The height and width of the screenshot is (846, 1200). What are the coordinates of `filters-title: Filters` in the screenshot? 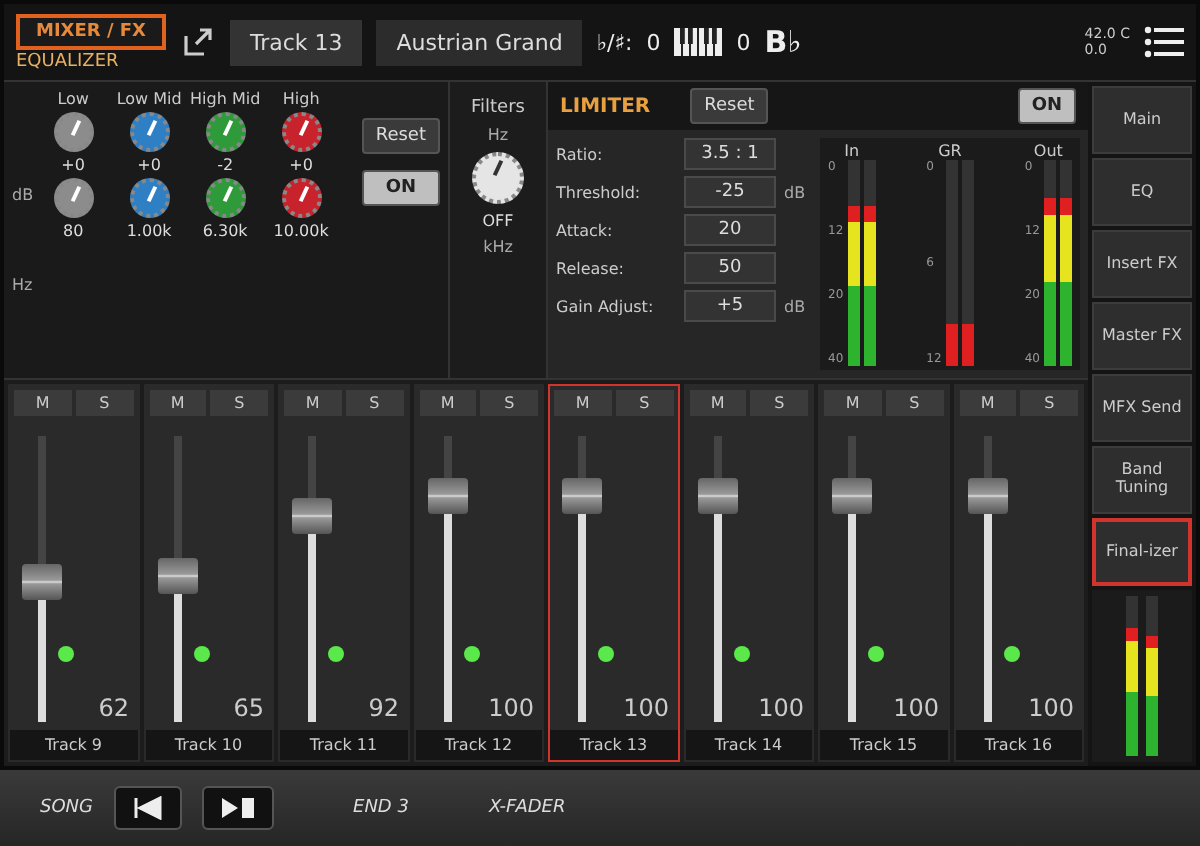 It's located at (498, 108).